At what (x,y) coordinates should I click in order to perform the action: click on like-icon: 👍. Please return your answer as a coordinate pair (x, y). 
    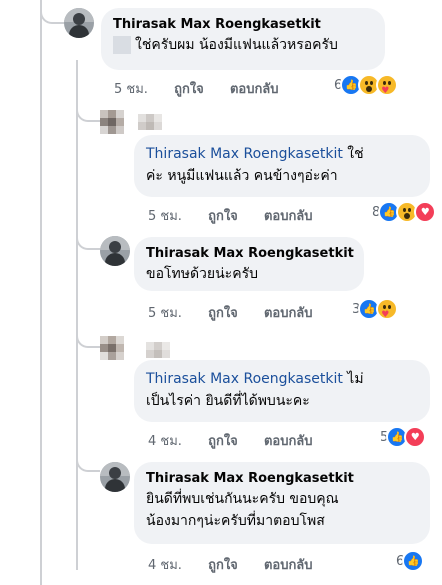
    Looking at the image, I should click on (413, 561).